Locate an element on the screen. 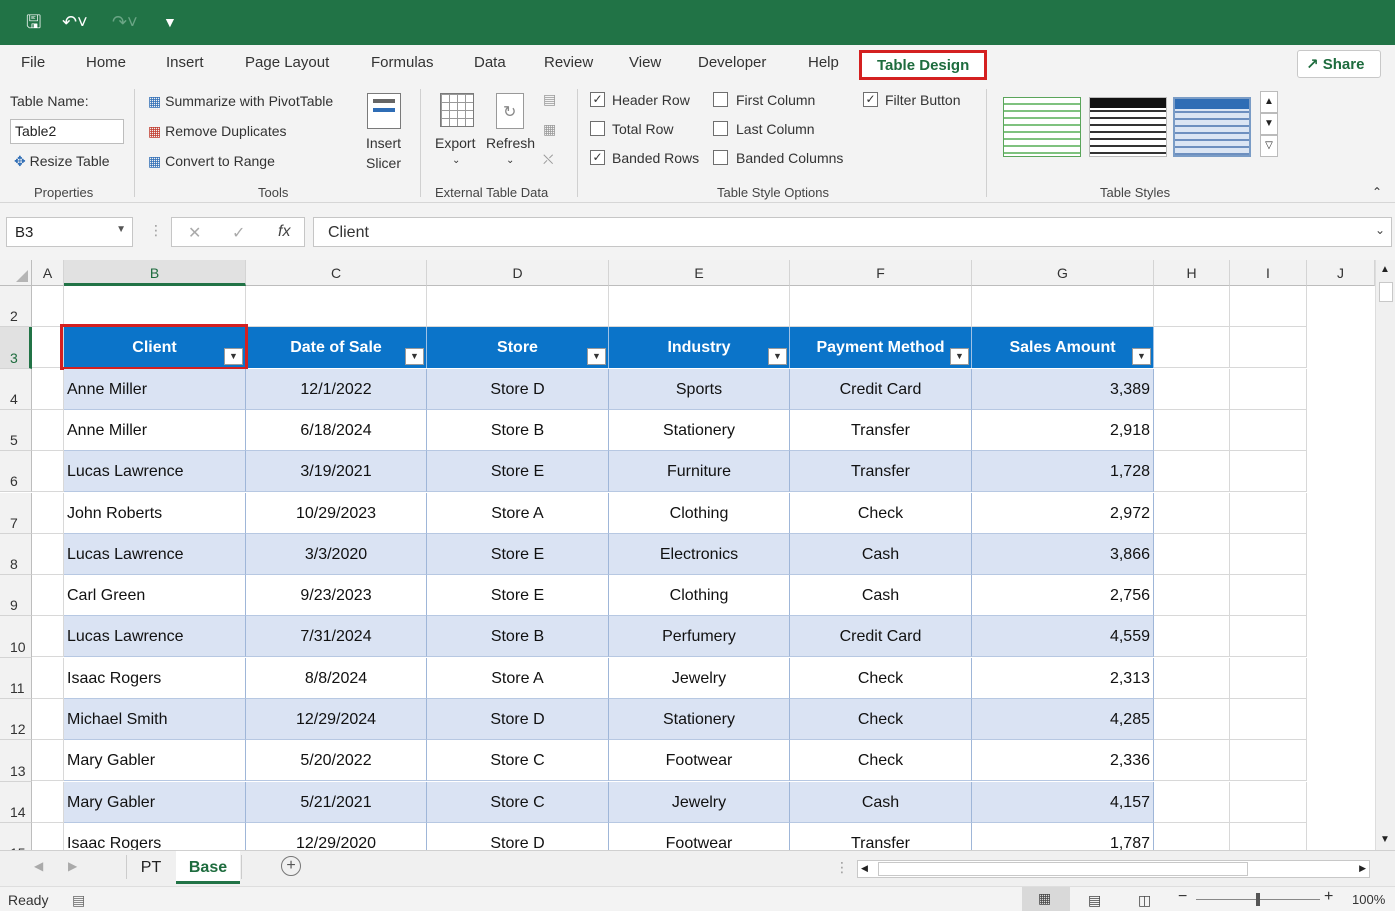 The height and width of the screenshot is (911, 1395). next-sheet-icon: ▶ is located at coordinates (72, 866).